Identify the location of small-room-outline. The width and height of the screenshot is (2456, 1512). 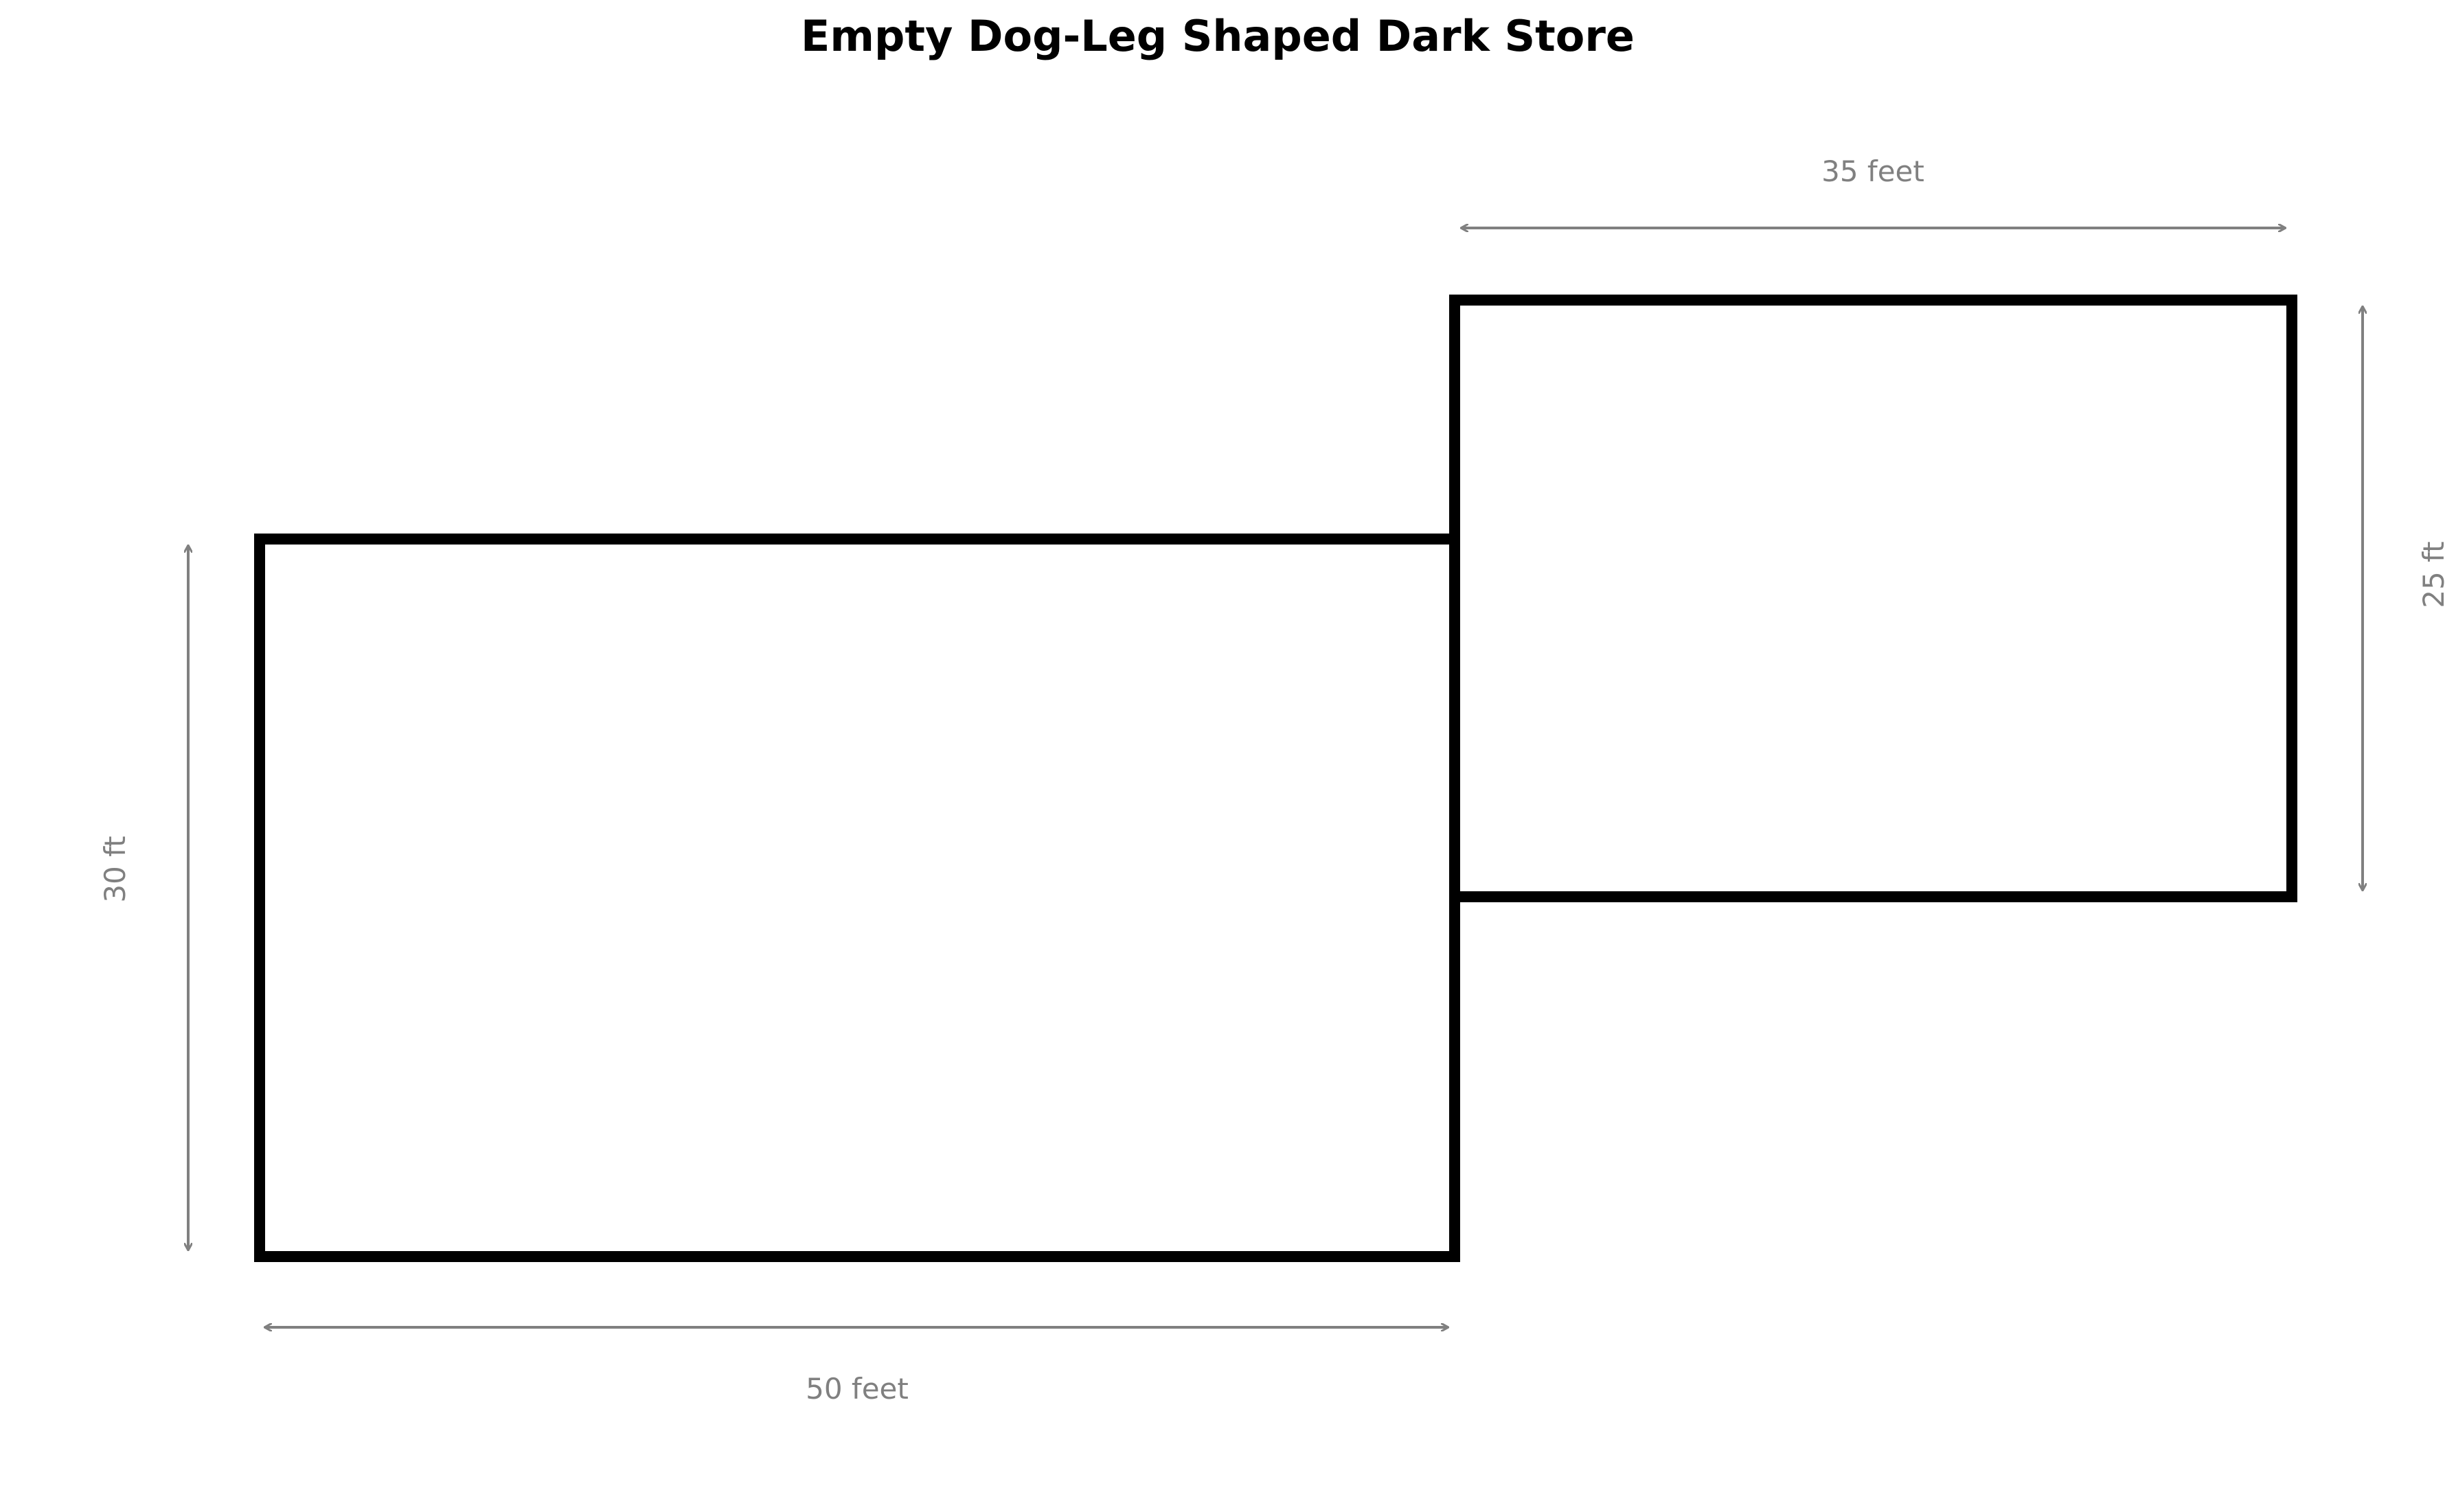
(1873, 598).